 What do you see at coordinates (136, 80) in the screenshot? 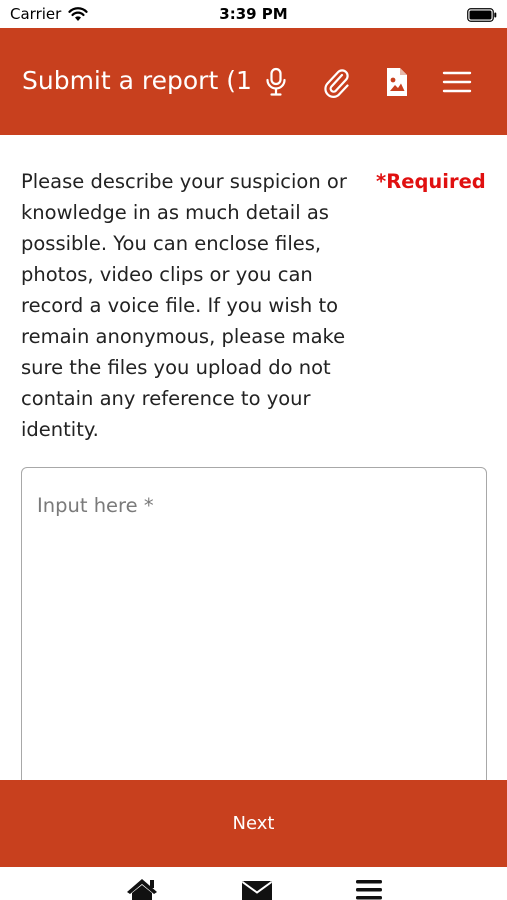
I see `page-title: Submit a report (1` at bounding box center [136, 80].